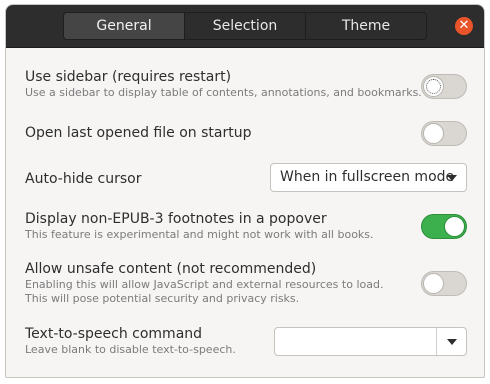  I want to click on tts-command-combo, so click(370, 341).